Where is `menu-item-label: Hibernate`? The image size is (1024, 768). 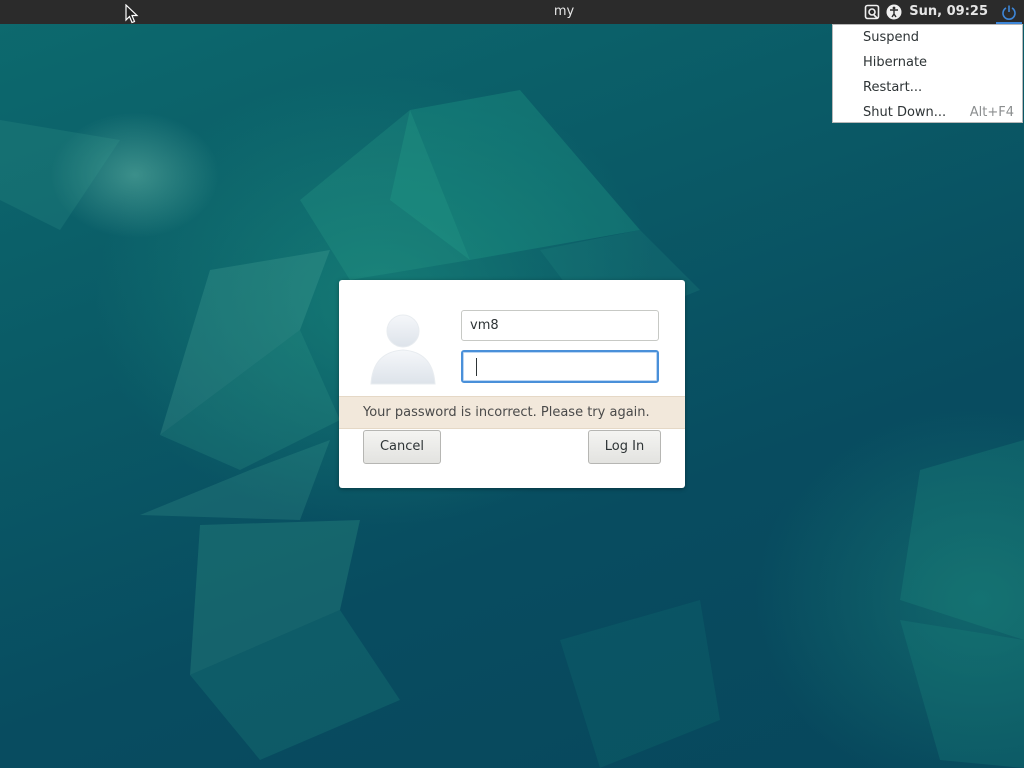 menu-item-label: Hibernate is located at coordinates (895, 62).